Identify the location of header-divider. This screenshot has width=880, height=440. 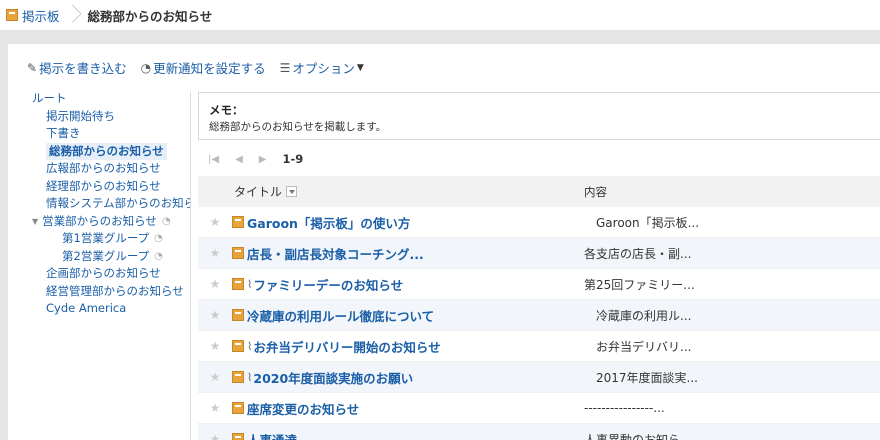
(440, 37).